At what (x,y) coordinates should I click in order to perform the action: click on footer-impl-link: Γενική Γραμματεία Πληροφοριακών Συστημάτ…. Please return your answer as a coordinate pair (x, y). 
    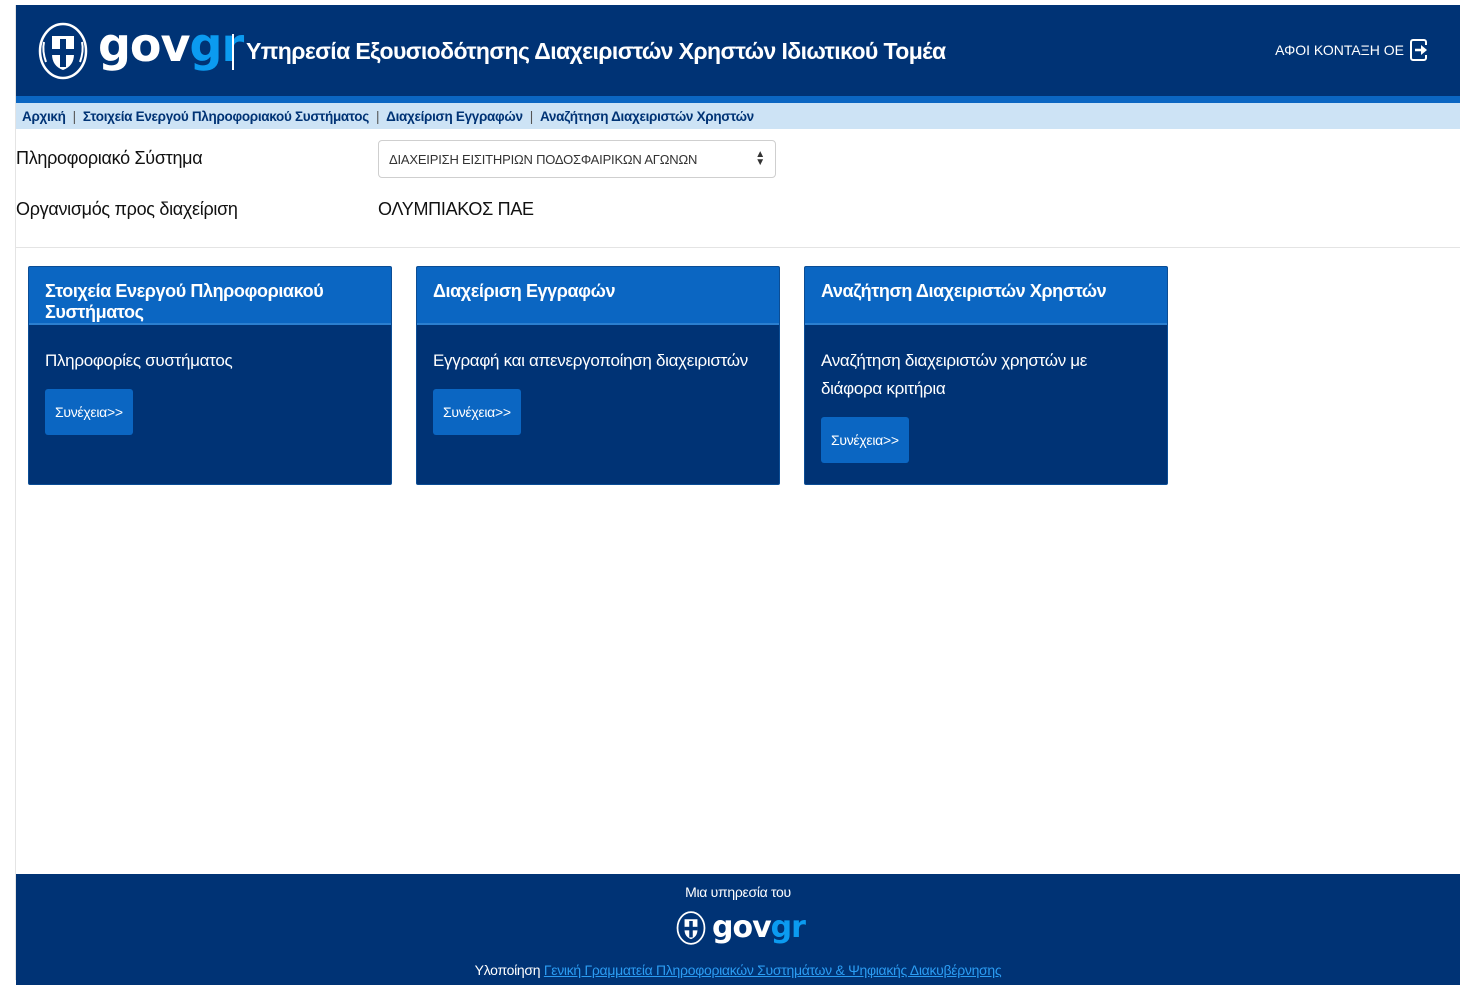
    Looking at the image, I should click on (773, 970).